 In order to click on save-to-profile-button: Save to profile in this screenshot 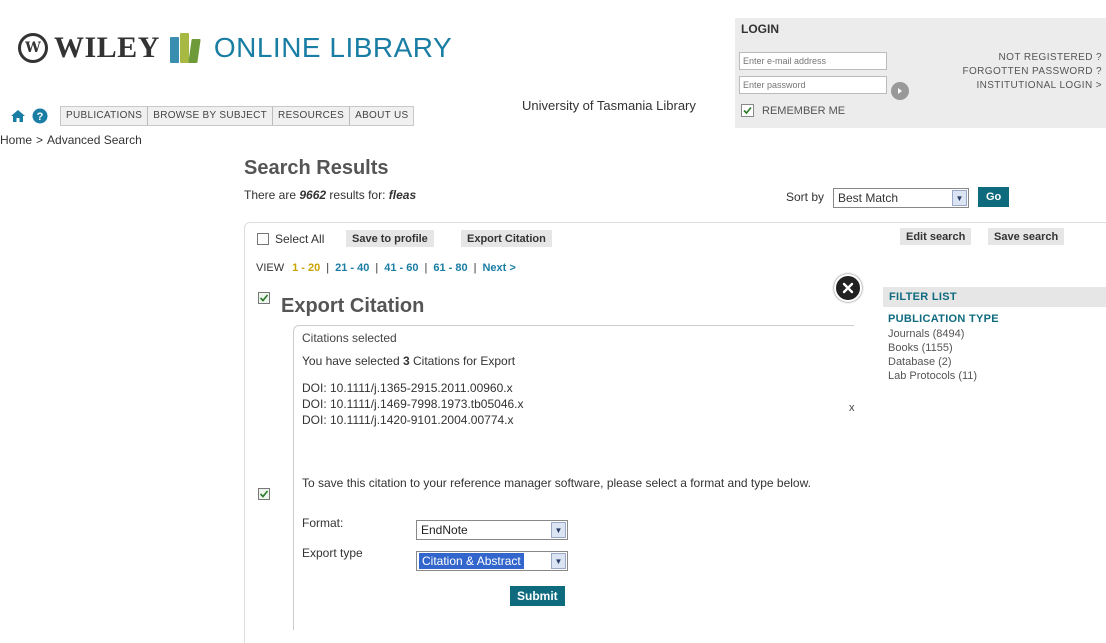, I will do `click(390, 238)`.